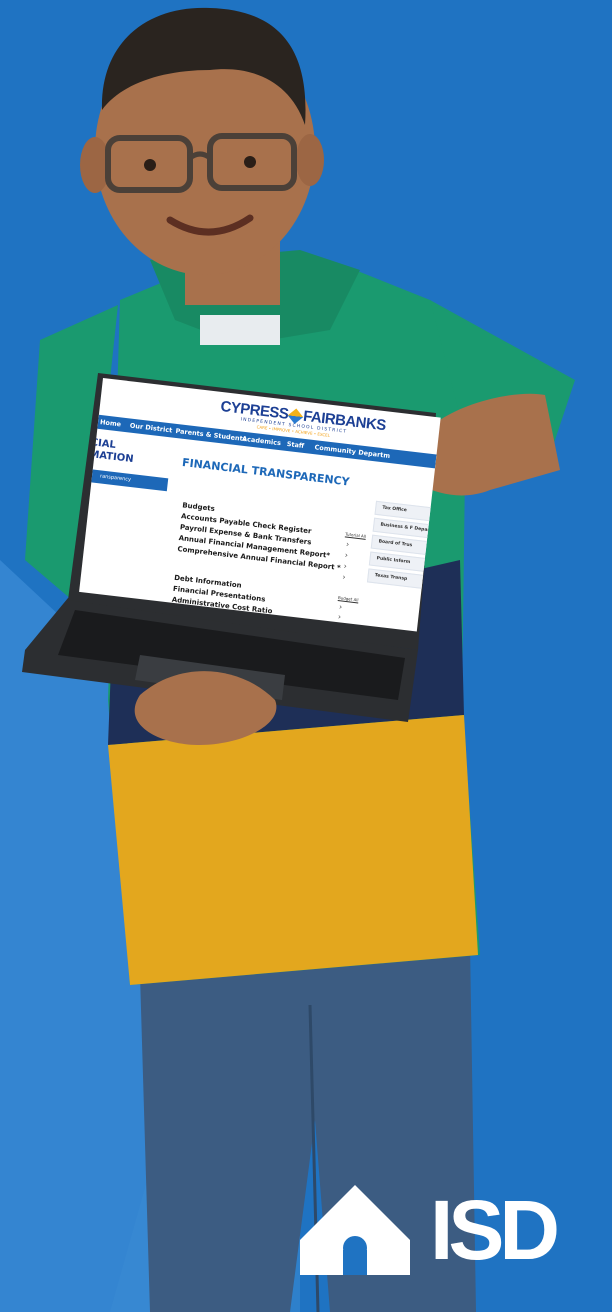 This screenshot has width=612, height=1312. I want to click on page-title: FINANCIAL TRANSPARENCY, so click(266, 472).